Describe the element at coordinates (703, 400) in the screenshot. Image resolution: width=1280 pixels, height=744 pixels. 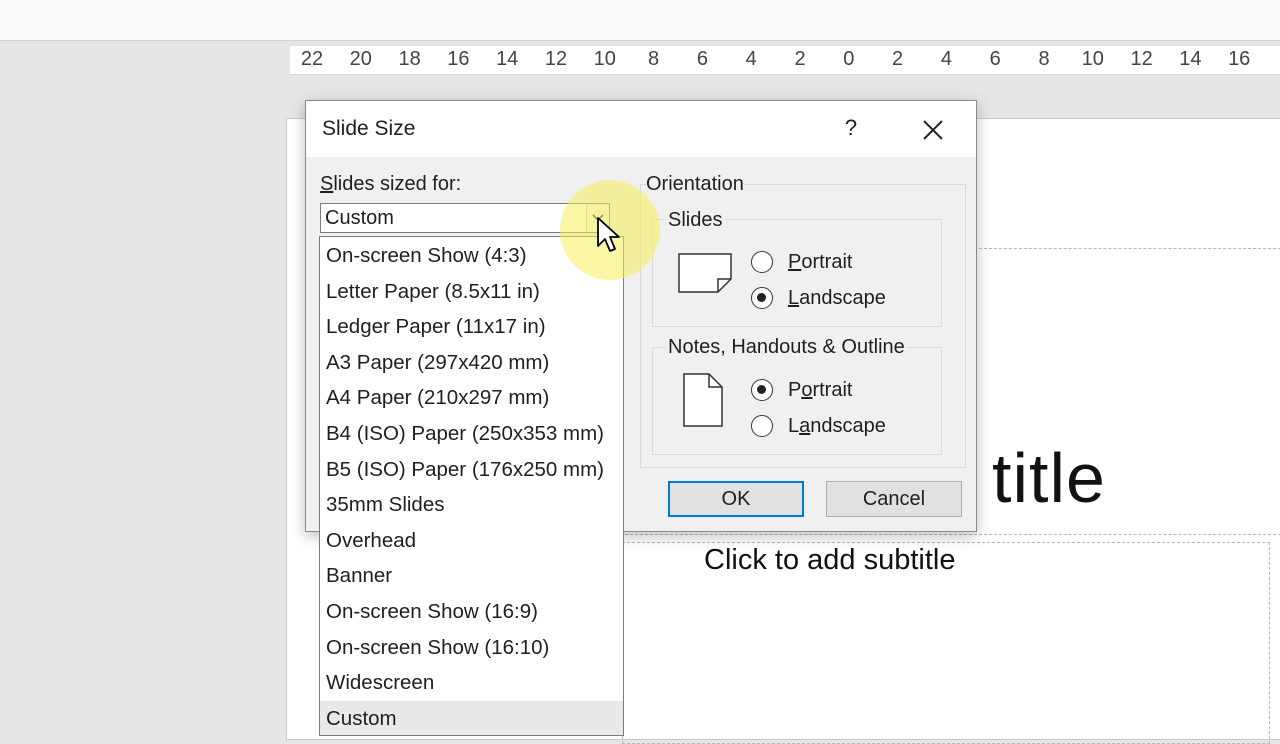
I see `portrait-page-icon` at that location.